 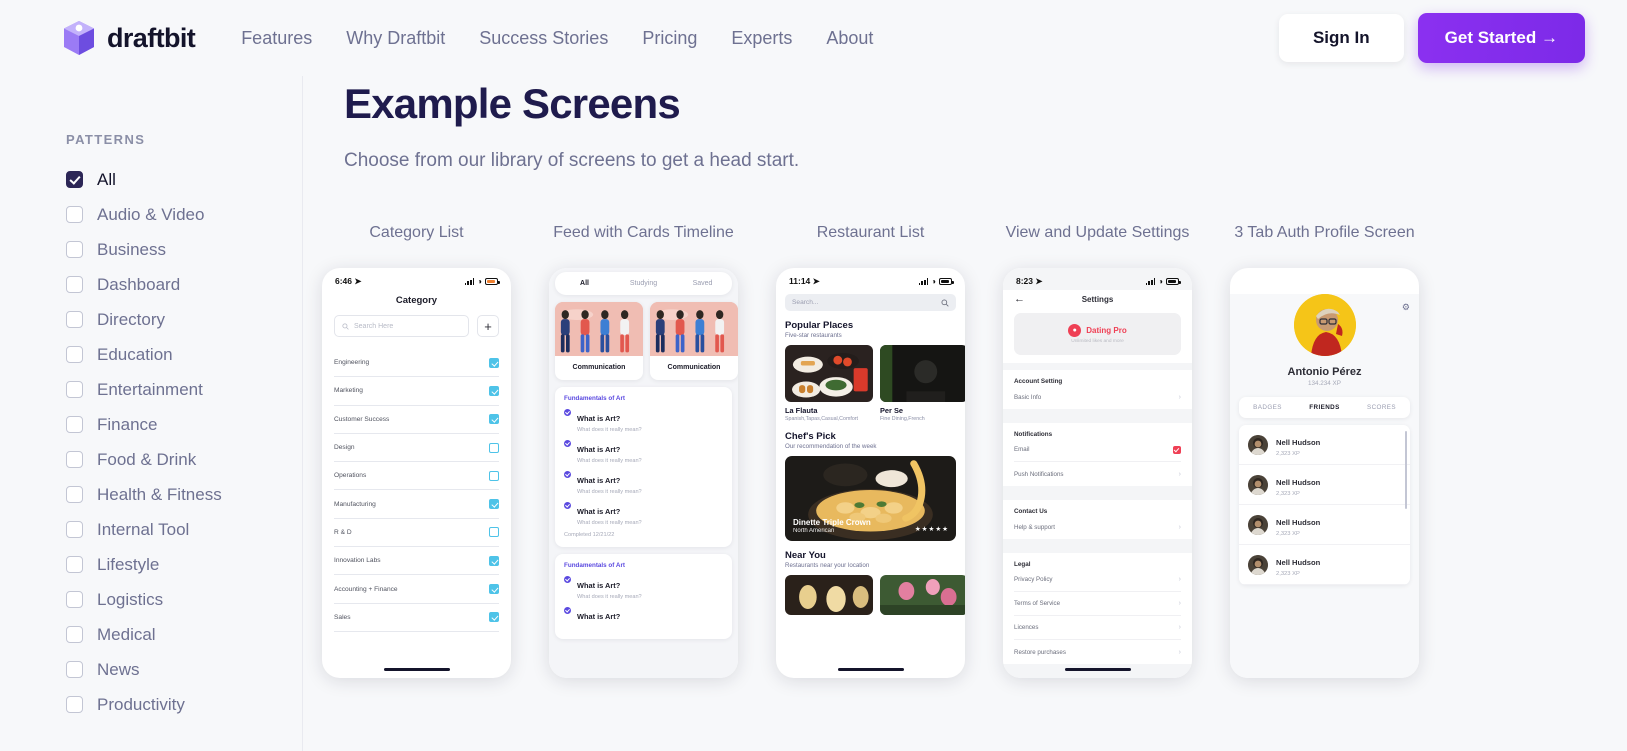 I want to click on feed-tab: All, so click(x=584, y=283).